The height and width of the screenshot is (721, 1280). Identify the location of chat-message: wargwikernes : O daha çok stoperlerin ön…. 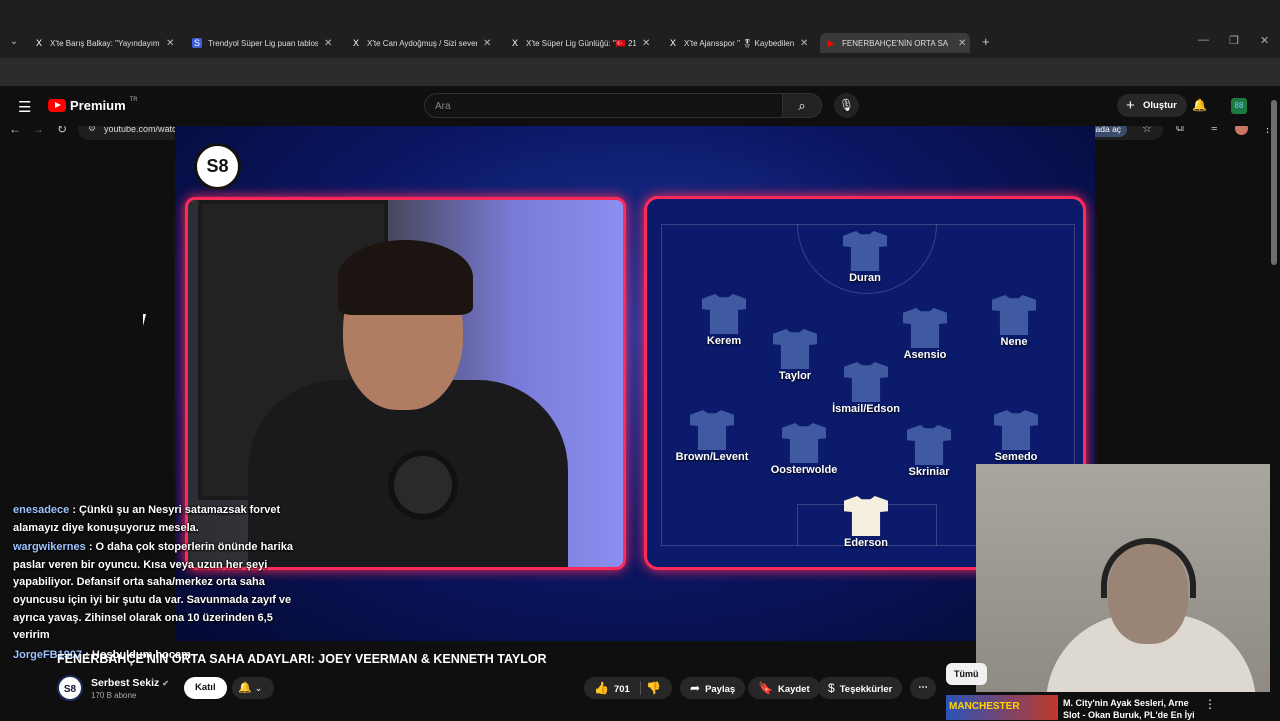
(150, 592).